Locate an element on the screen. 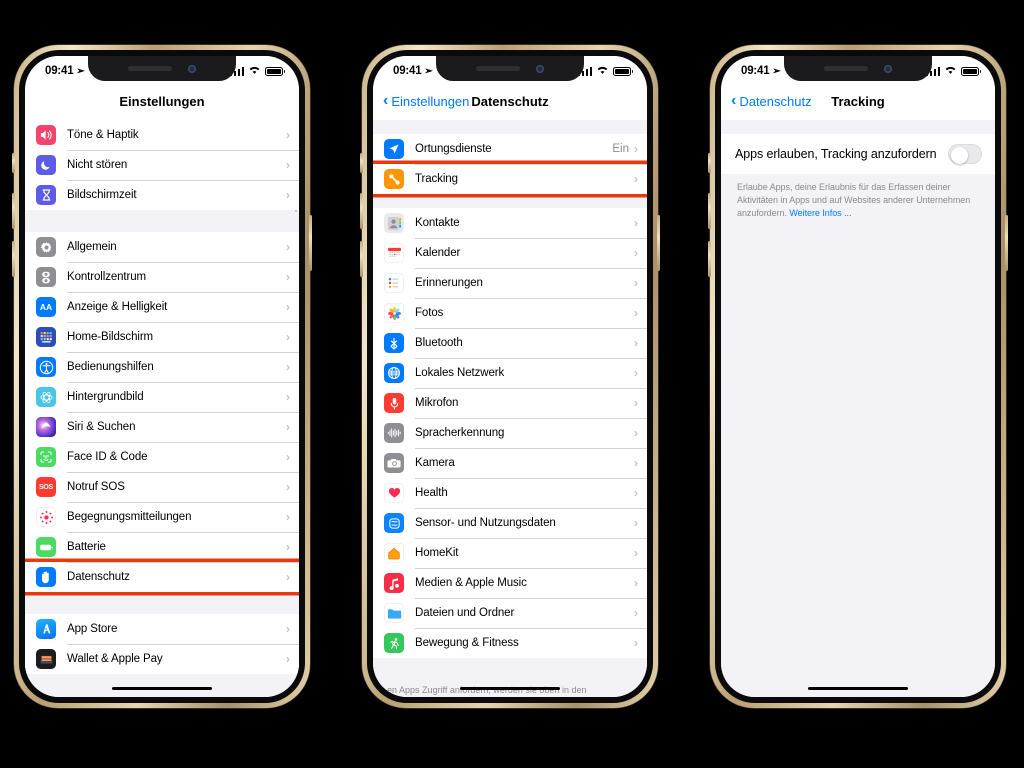 This screenshot has width=1024, height=768. battery-icon is located at coordinates (275, 71).